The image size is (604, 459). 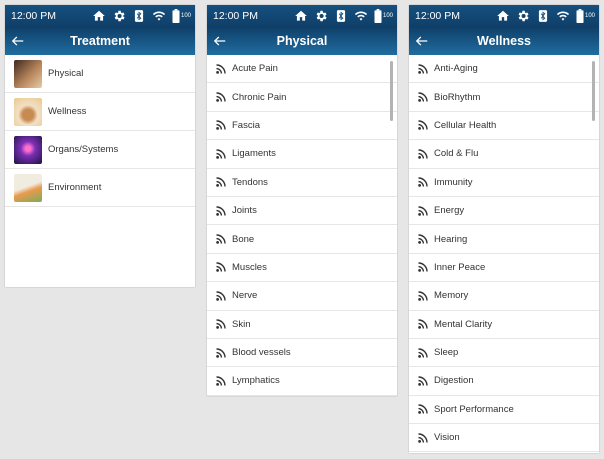 What do you see at coordinates (504, 438) in the screenshot?
I see `list-item: Vision` at bounding box center [504, 438].